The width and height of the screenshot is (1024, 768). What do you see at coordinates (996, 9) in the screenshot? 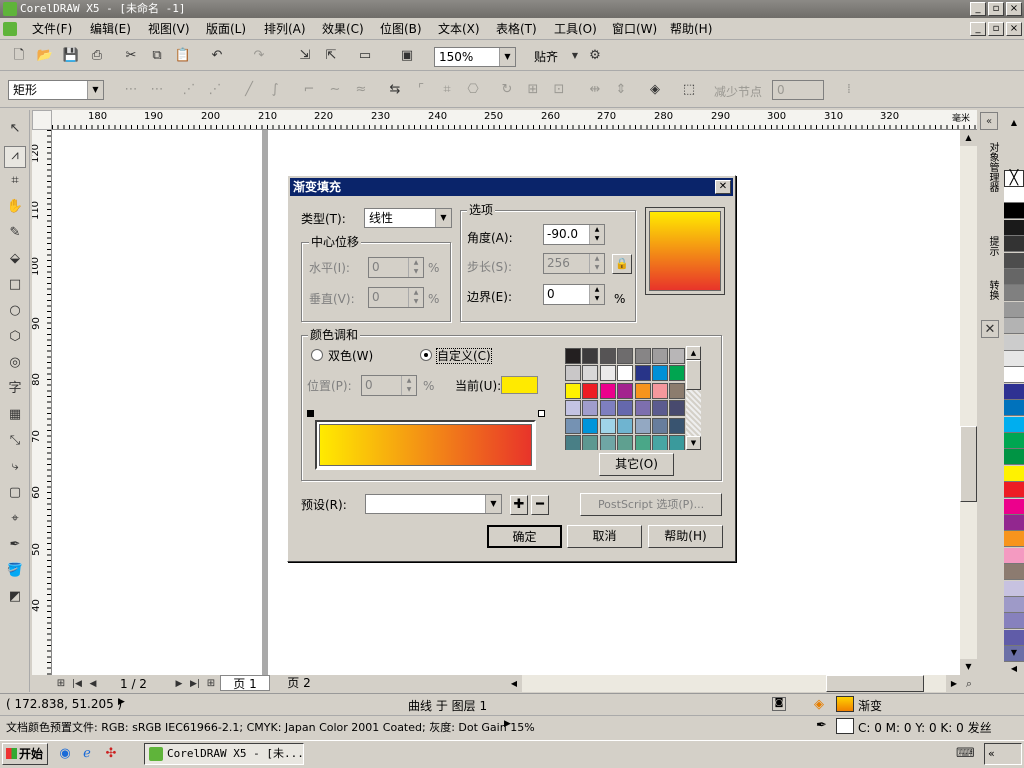
I see `maximize-button: ▫` at bounding box center [996, 9].